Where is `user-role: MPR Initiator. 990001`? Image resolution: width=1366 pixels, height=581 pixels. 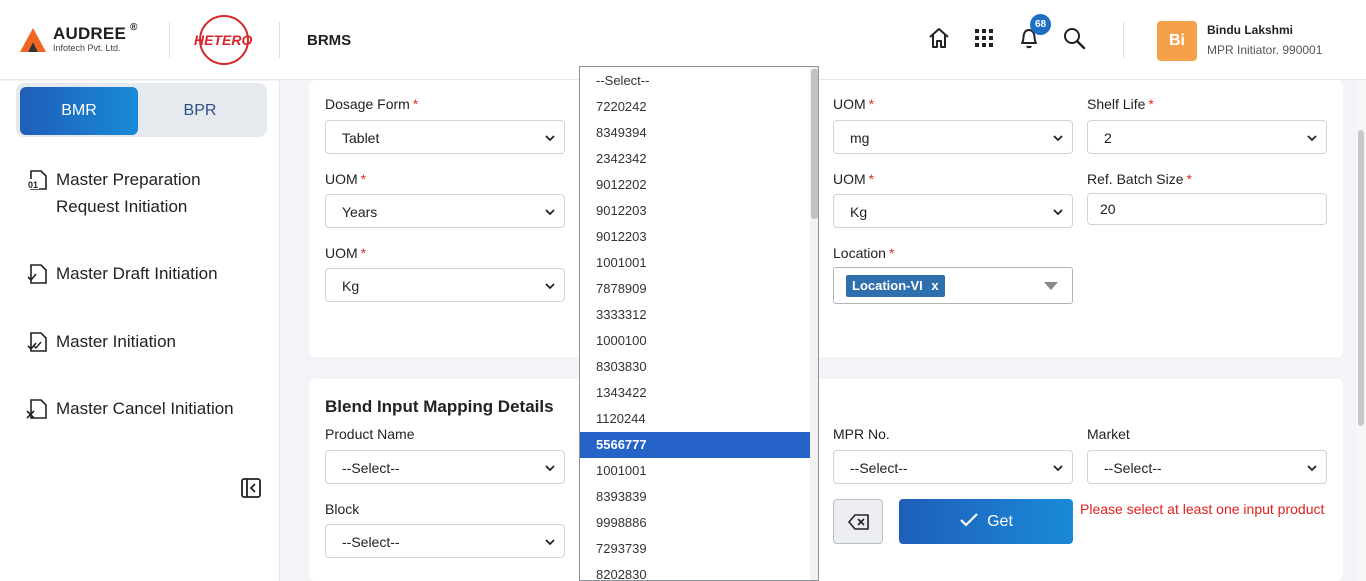
user-role: MPR Initiator. 990001 is located at coordinates (1265, 50).